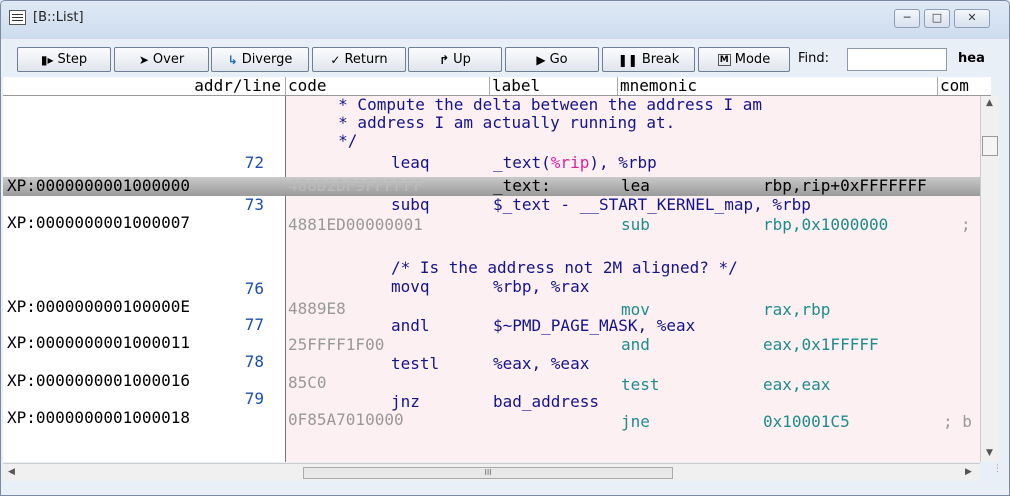  I want to click on up-button: ↱ Up, so click(455, 59).